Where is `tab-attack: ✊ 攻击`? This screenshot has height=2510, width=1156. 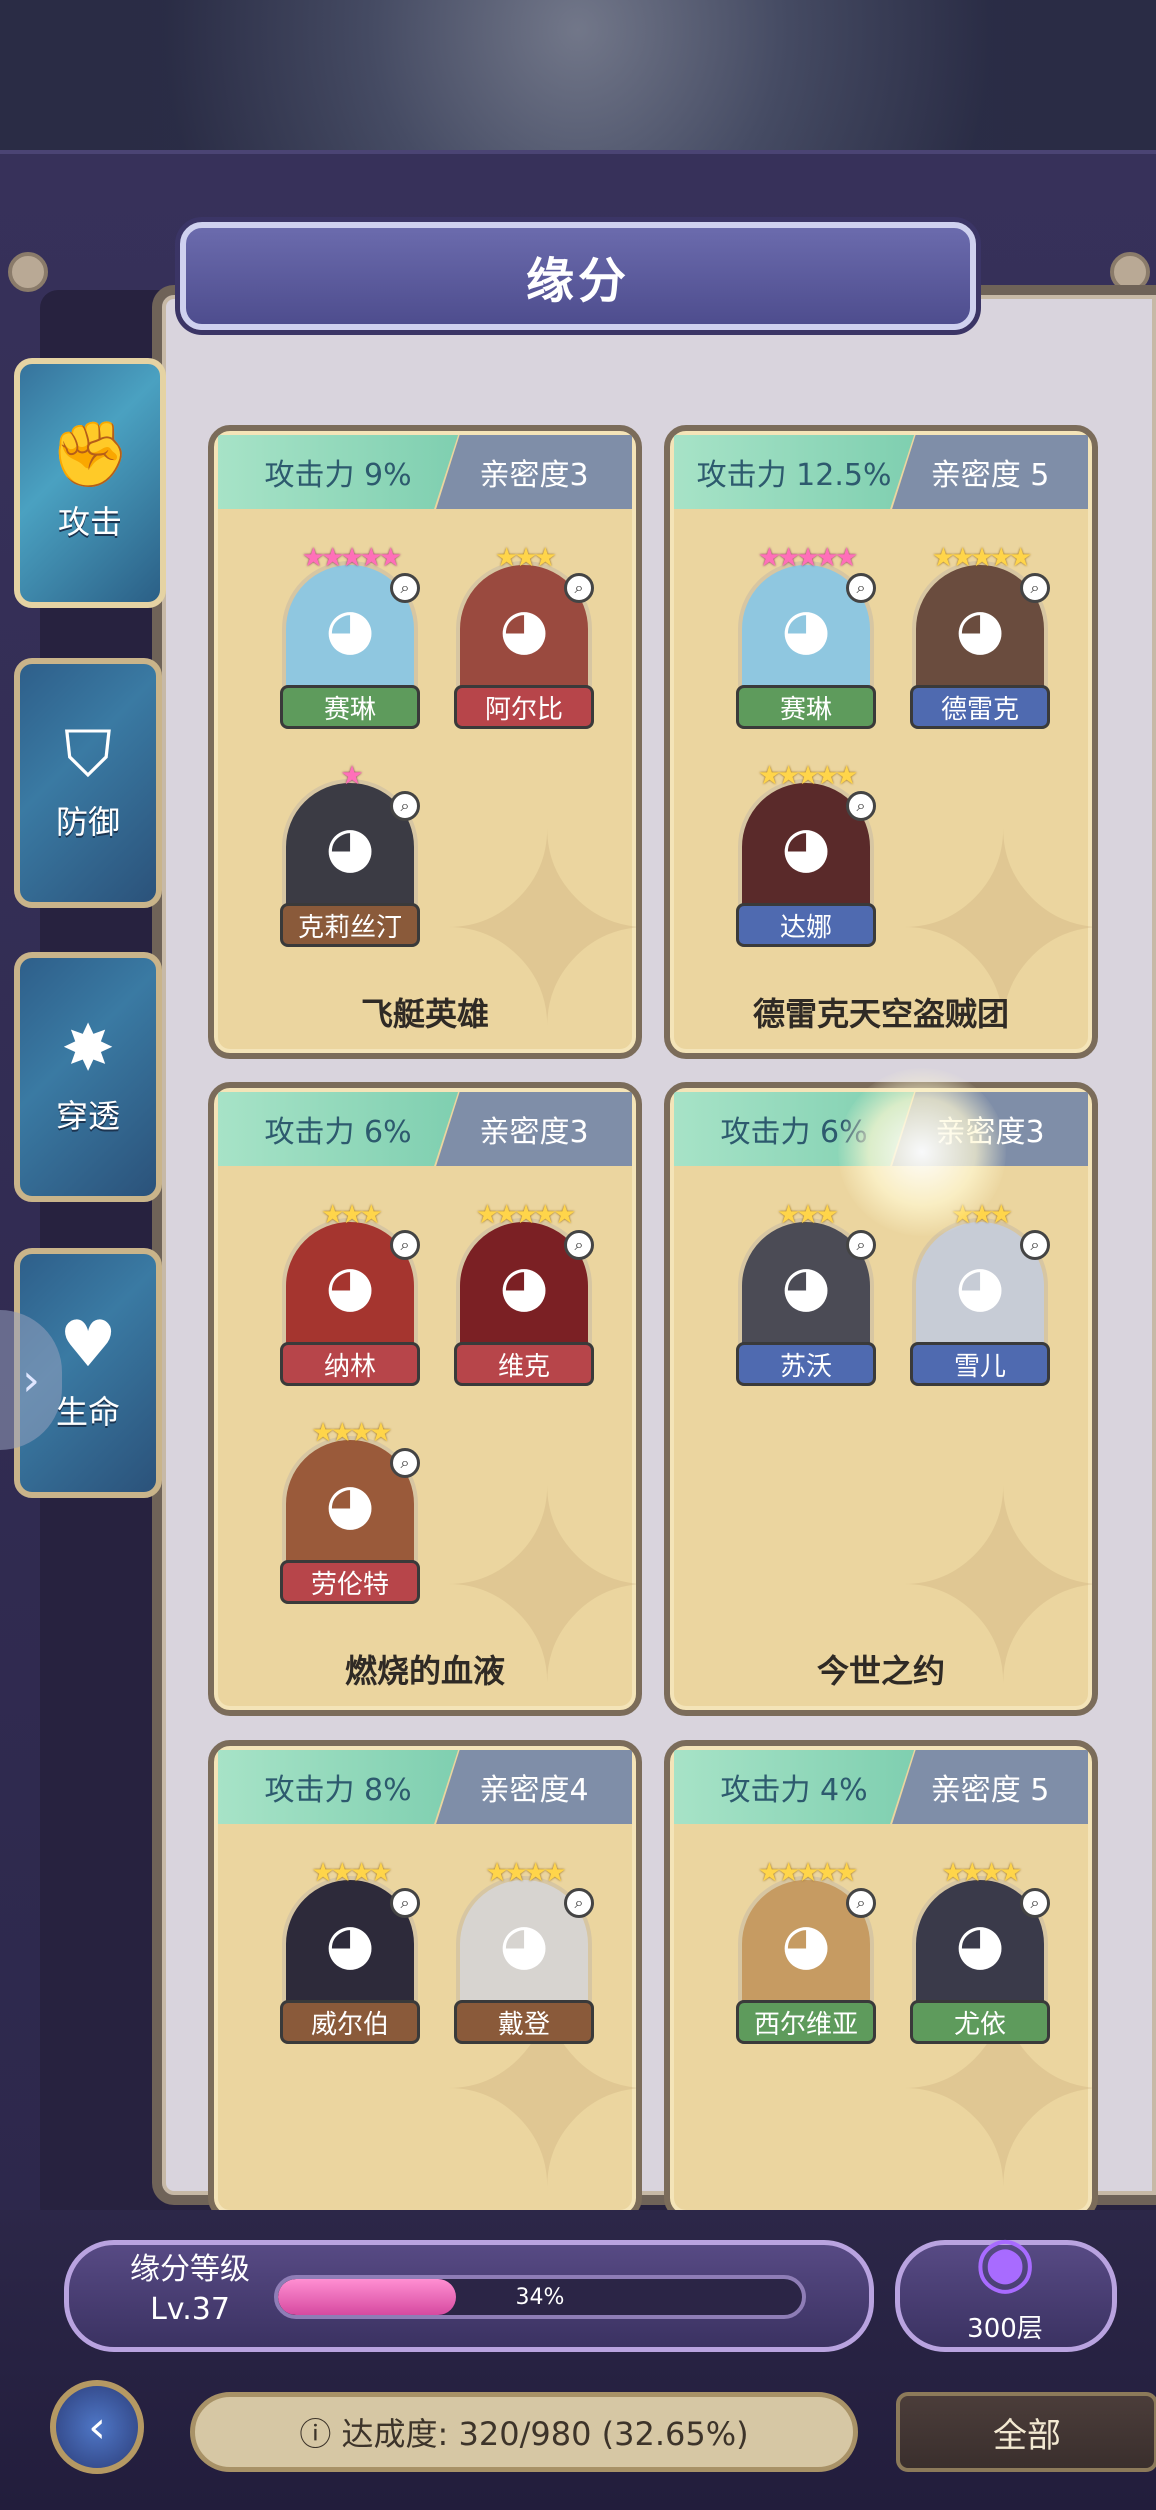 tab-attack: ✊ 攻击 is located at coordinates (90, 483).